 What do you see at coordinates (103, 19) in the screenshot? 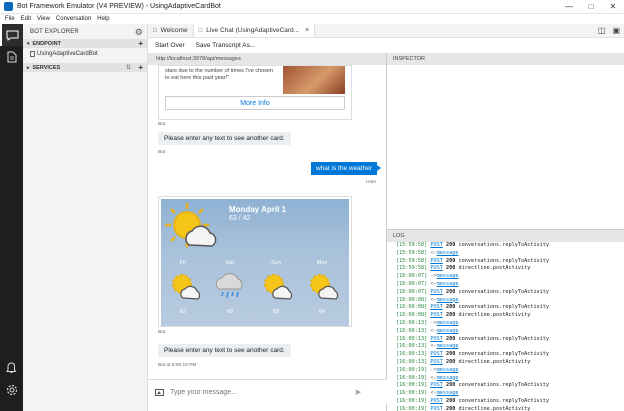
I see `menu-help: Help` at bounding box center [103, 19].